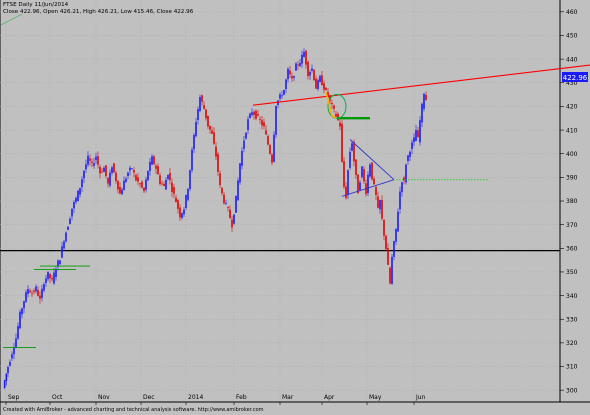 Image resolution: width=590 pixels, height=415 pixels. What do you see at coordinates (572, 272) in the screenshot?
I see `y-tick-label-350: 350` at bounding box center [572, 272].